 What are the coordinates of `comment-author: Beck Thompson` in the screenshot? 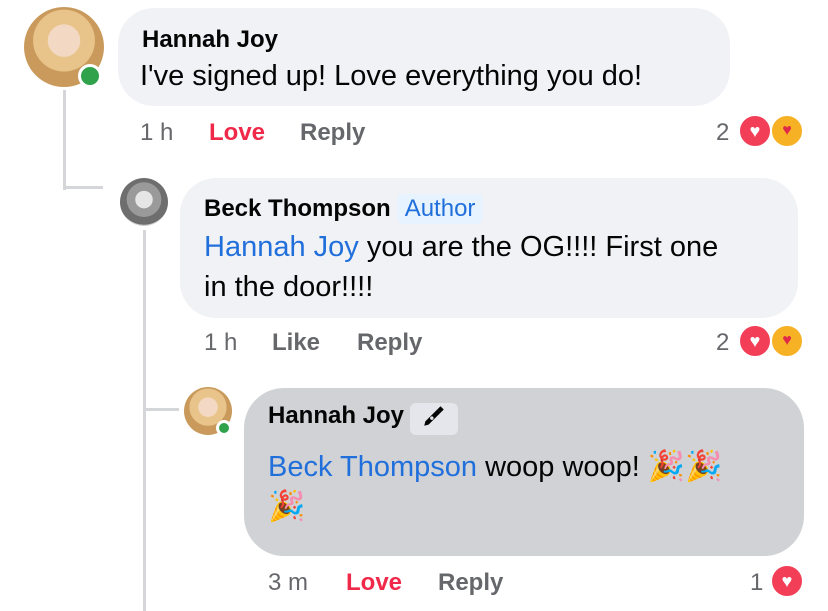 It's located at (297, 208).